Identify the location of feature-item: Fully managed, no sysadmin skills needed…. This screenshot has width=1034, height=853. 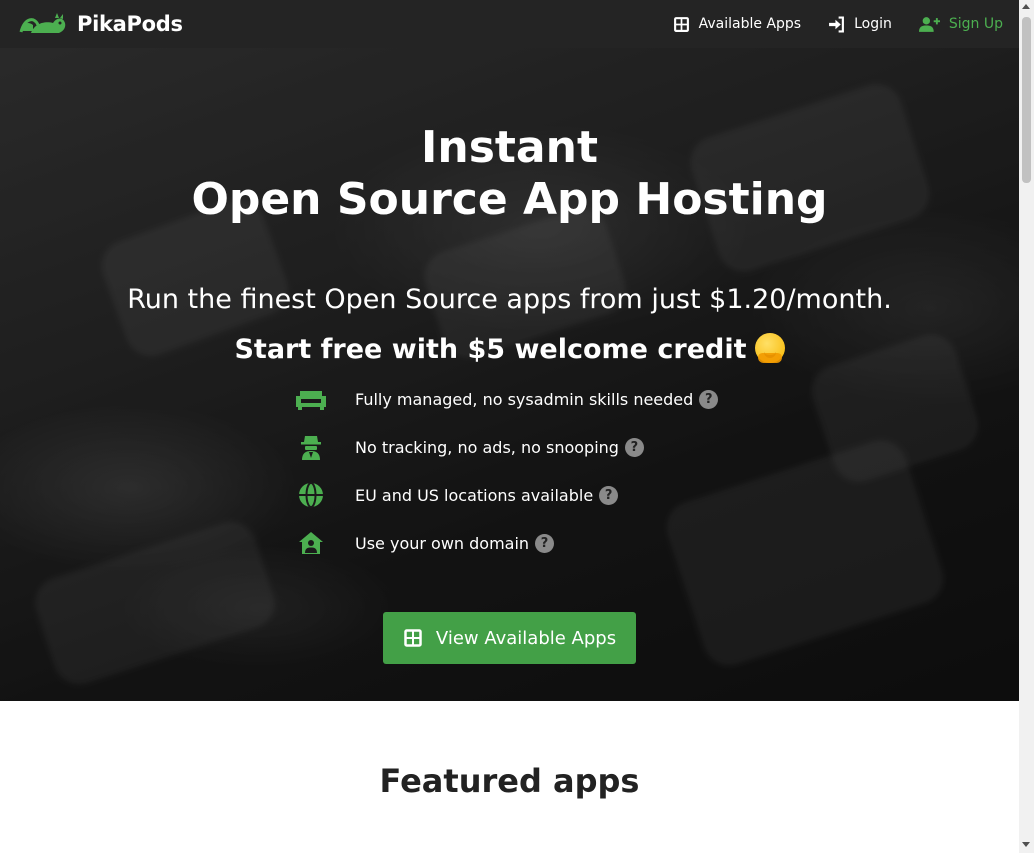
(506, 399).